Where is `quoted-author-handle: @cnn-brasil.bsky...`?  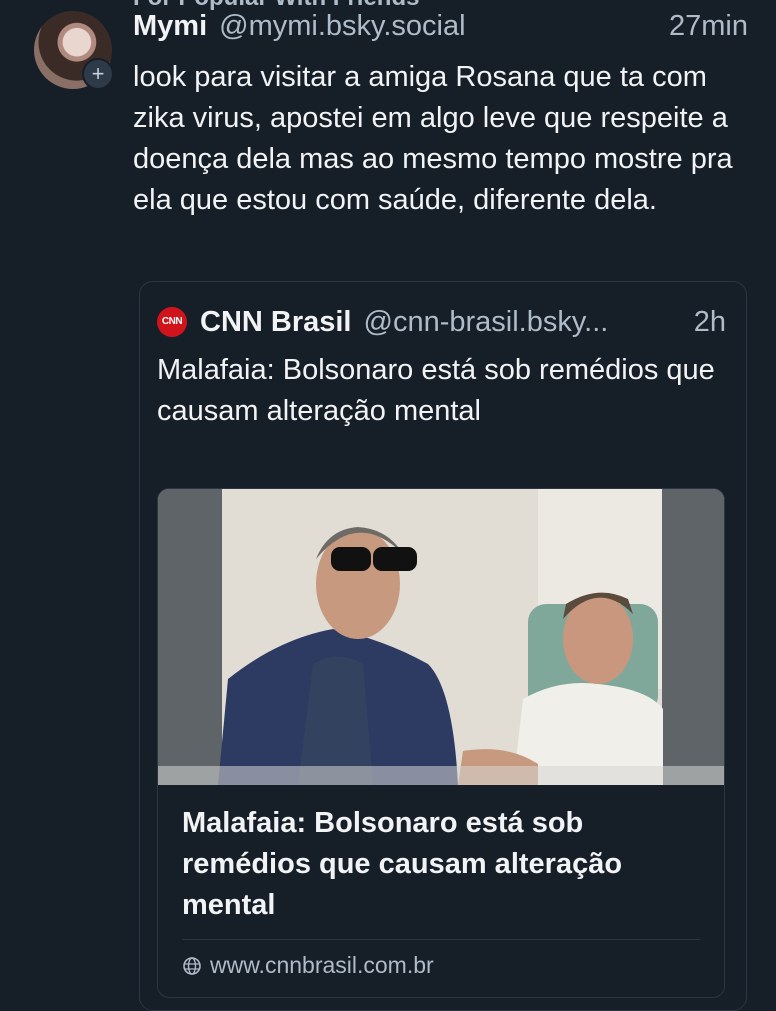 quoted-author-handle: @cnn-brasil.bsky... is located at coordinates (486, 321).